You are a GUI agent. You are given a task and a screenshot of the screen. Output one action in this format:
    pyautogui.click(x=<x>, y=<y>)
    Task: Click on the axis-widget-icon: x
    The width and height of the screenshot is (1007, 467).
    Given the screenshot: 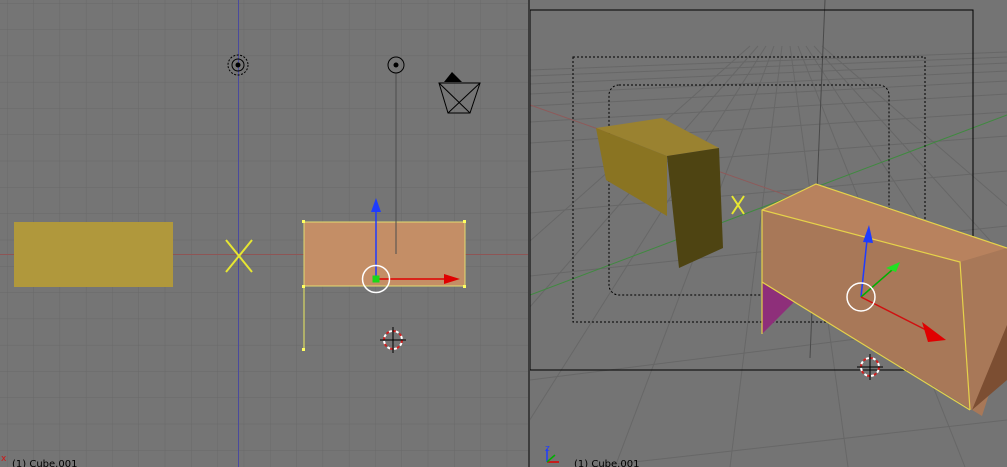 What is the action you would take?
    pyautogui.click(x=4, y=459)
    